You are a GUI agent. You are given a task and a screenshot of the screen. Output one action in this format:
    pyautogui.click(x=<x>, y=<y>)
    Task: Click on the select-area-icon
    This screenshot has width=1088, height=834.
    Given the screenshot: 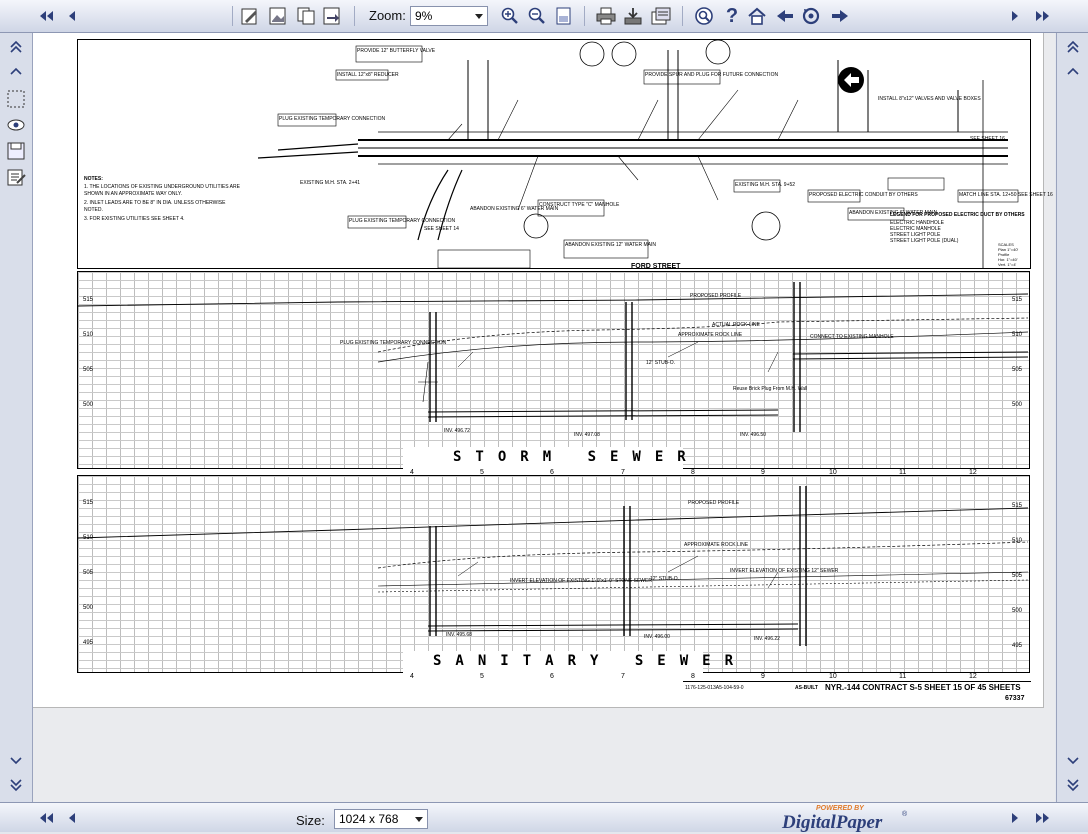 What is the action you would take?
    pyautogui.click(x=16, y=99)
    